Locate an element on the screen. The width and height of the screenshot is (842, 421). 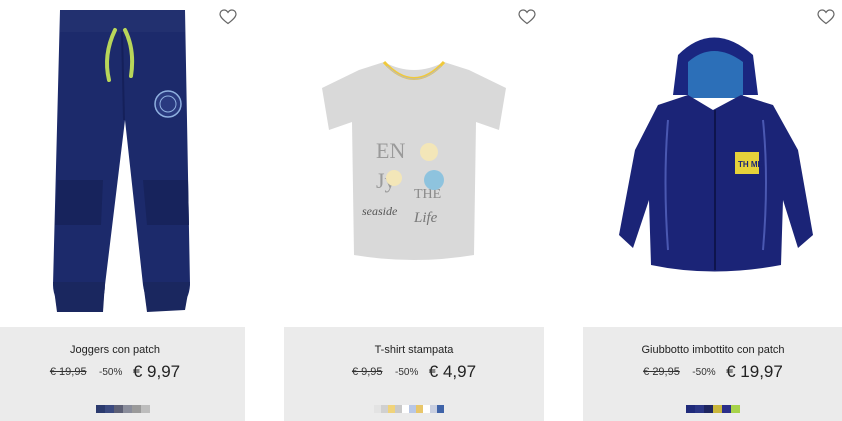
svg-text: TH ME is located at coordinates (751, 164).